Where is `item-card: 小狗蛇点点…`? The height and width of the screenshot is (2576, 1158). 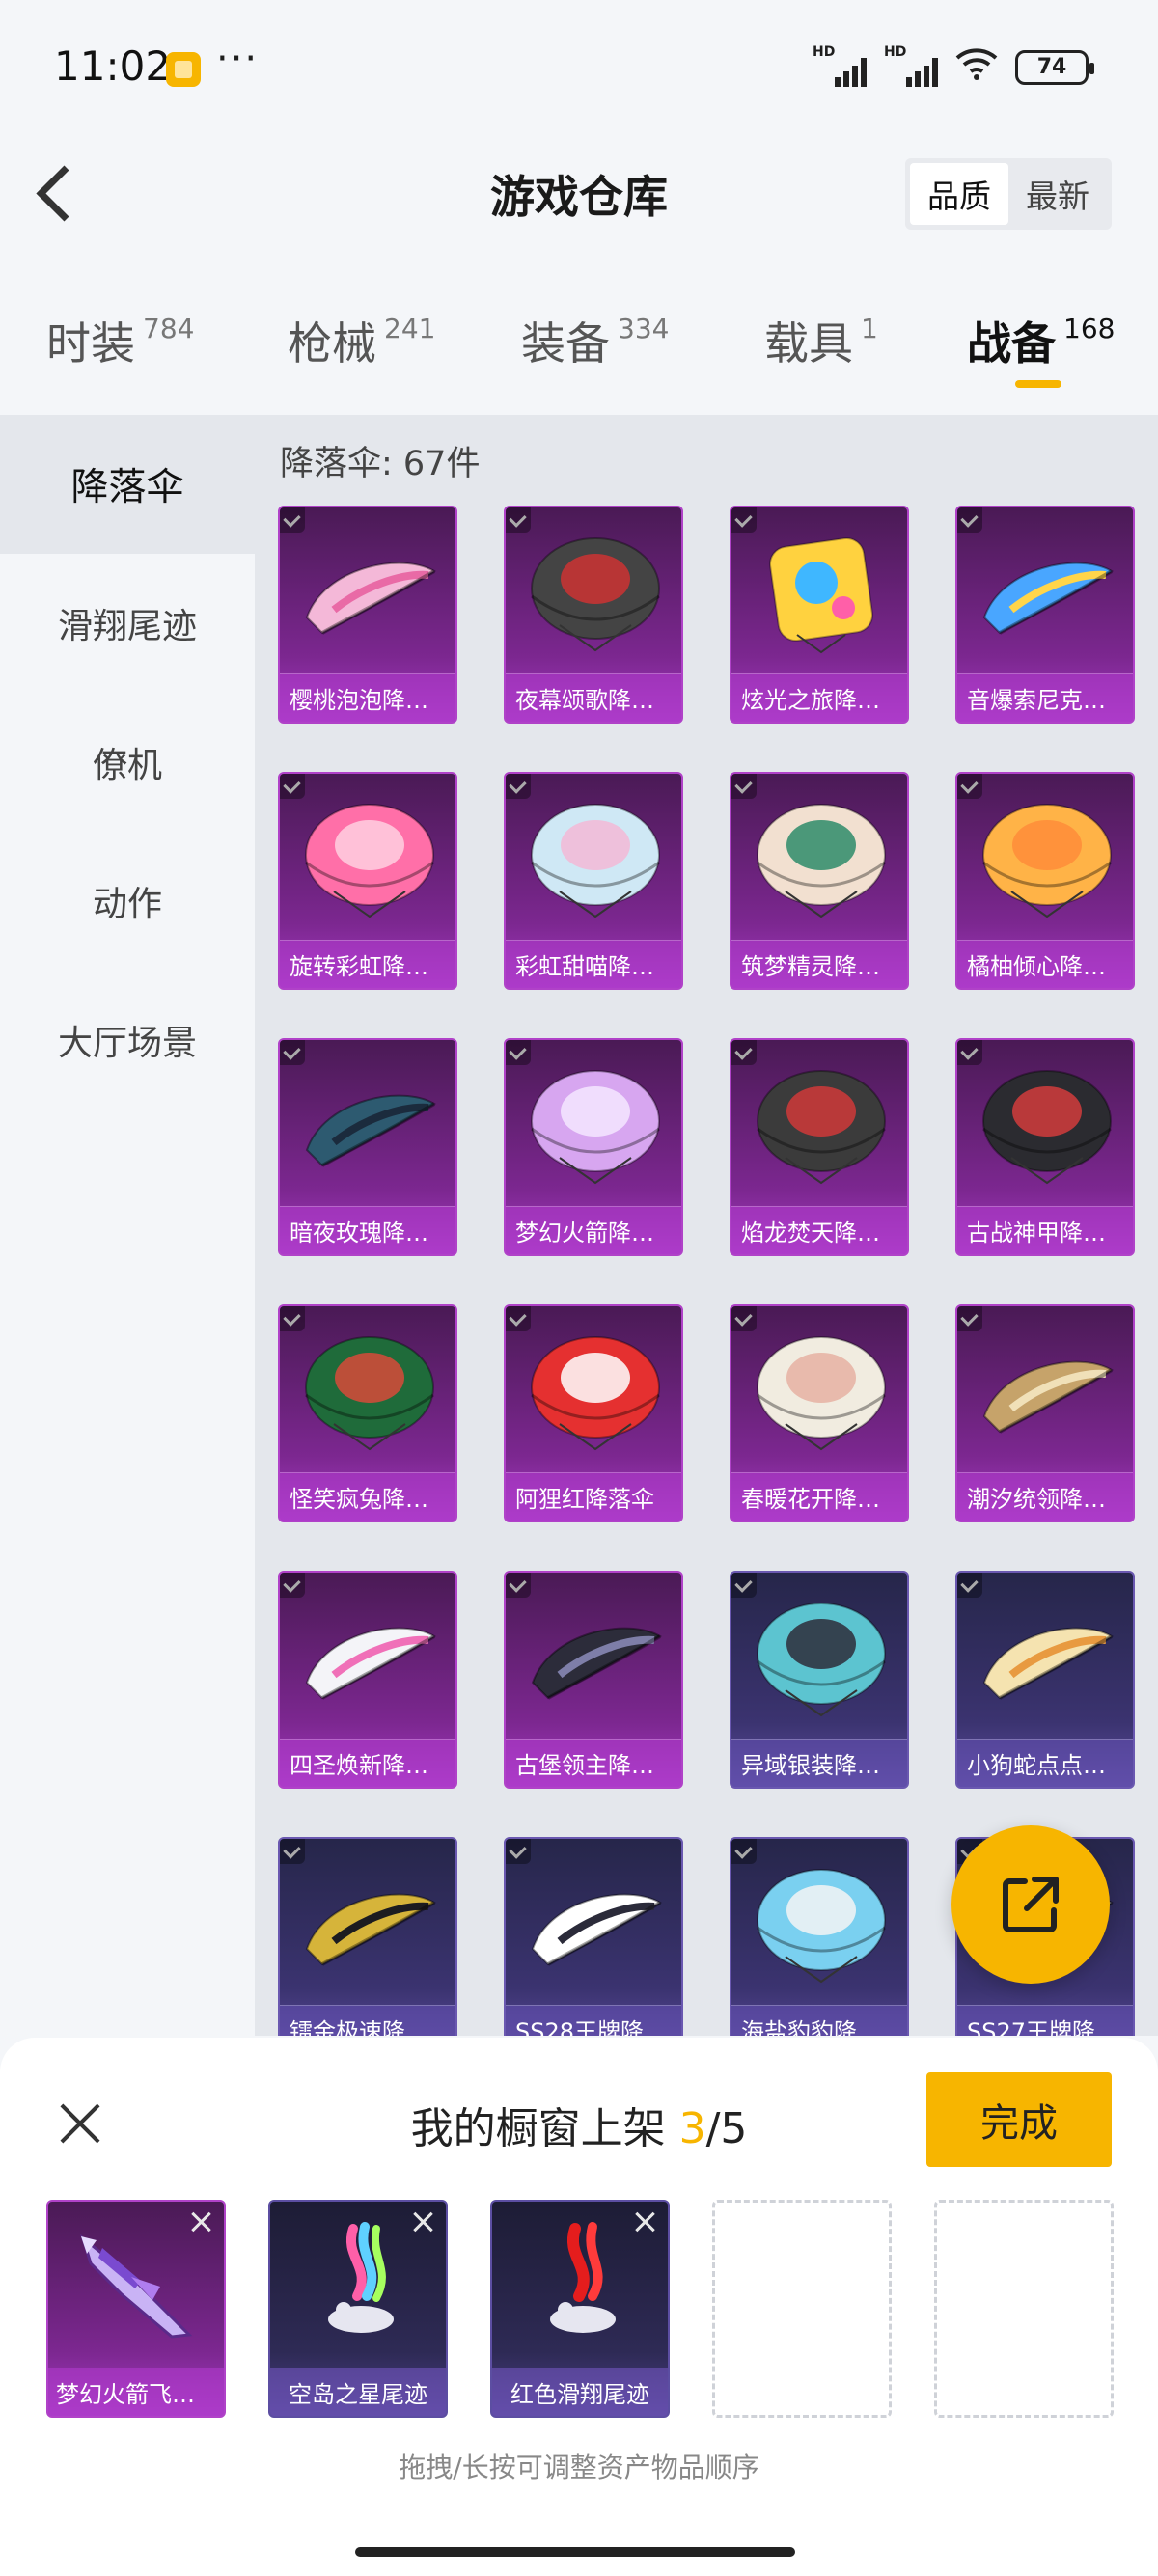
item-card: 小狗蛇点点… is located at coordinates (1045, 1680).